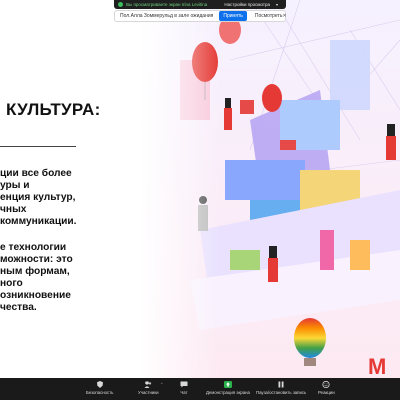 This screenshot has height=400, width=400. I want to click on share-screen-button: Демонстрация экрана, so click(228, 388).